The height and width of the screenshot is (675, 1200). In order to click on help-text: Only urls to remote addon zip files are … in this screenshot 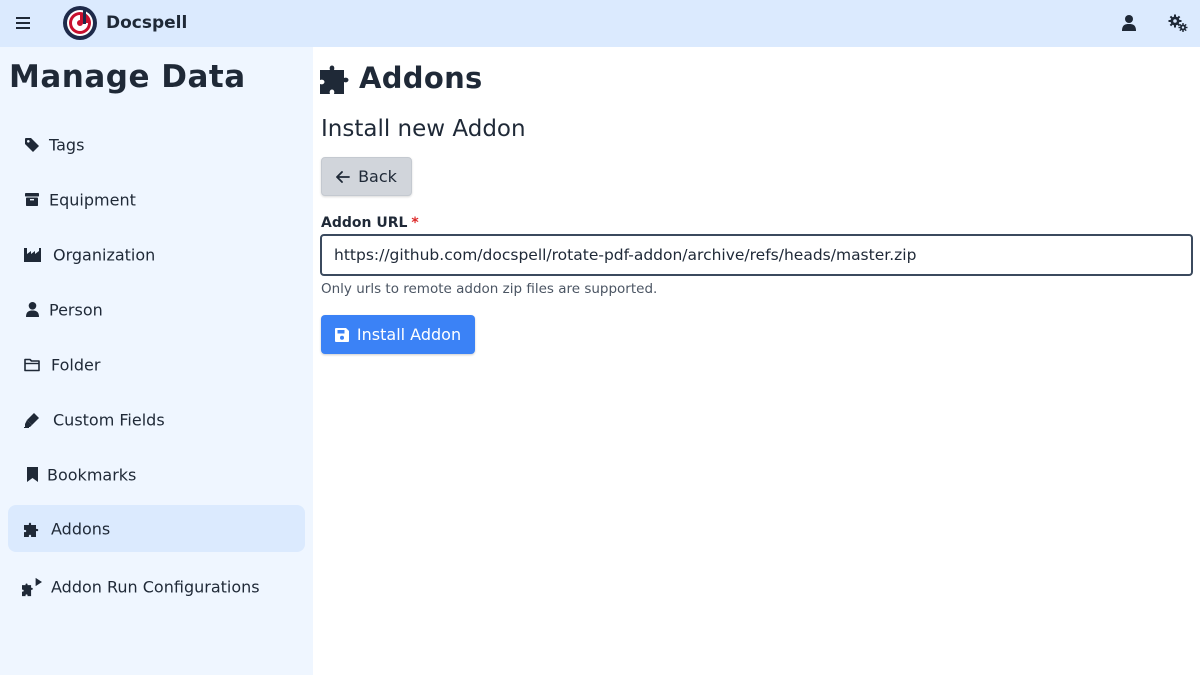, I will do `click(489, 289)`.